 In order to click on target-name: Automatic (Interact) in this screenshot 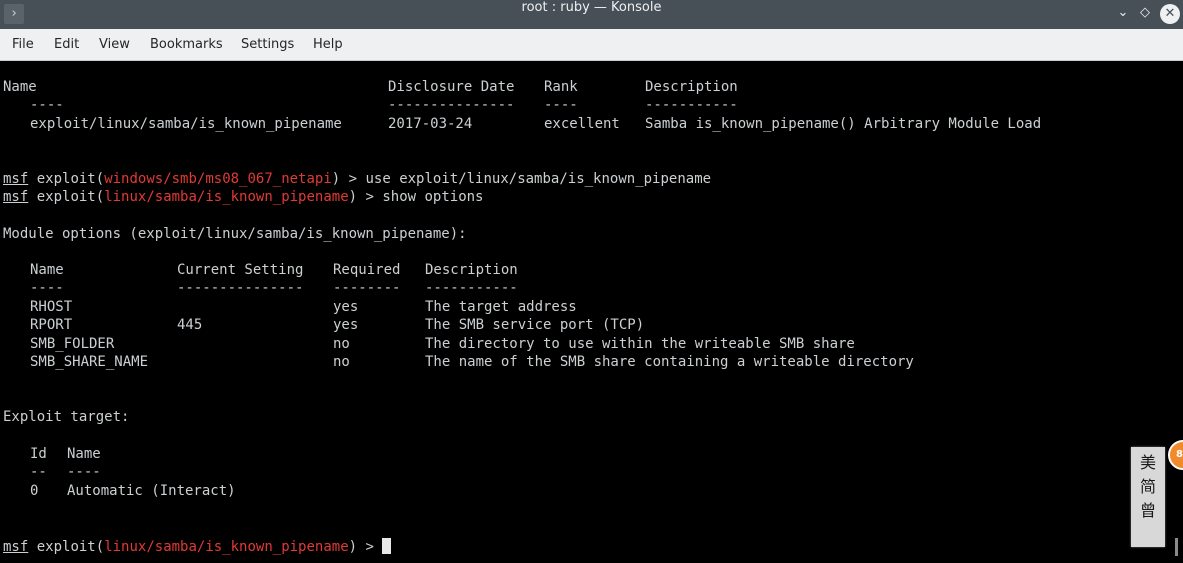, I will do `click(151, 491)`.